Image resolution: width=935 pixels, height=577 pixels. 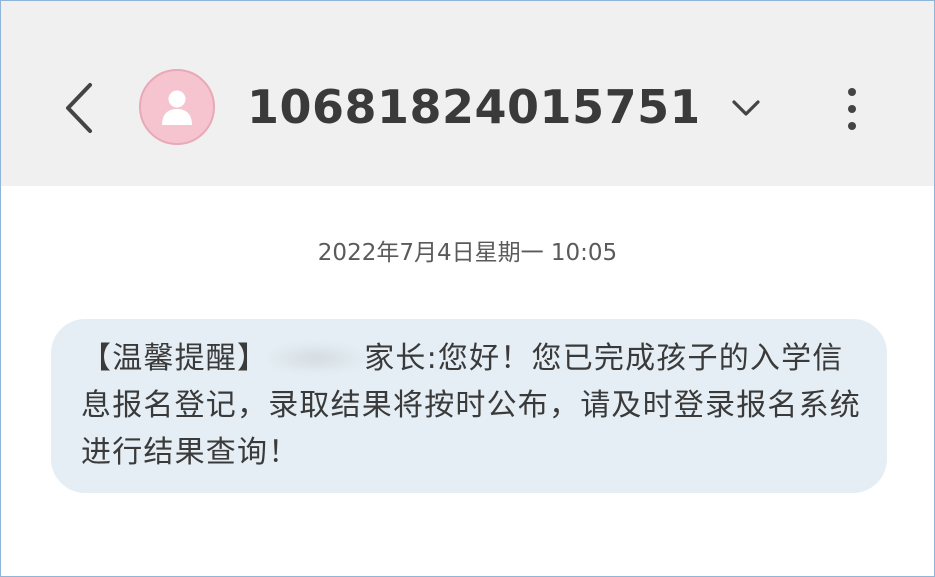 I want to click on more-options-button, so click(x=852, y=109).